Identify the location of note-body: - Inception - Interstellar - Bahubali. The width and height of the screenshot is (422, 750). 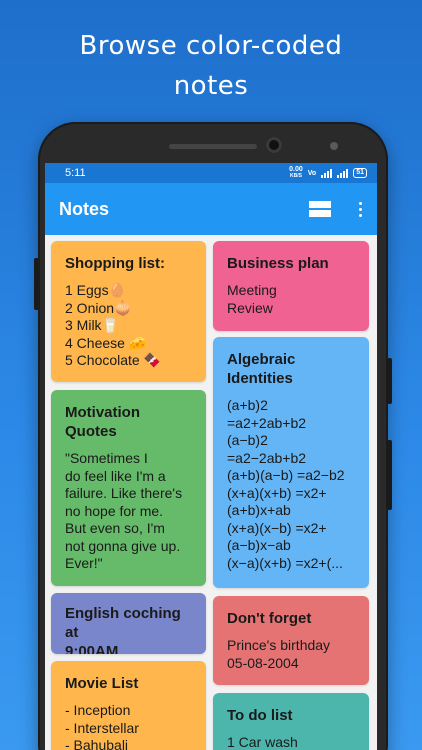
(102, 726).